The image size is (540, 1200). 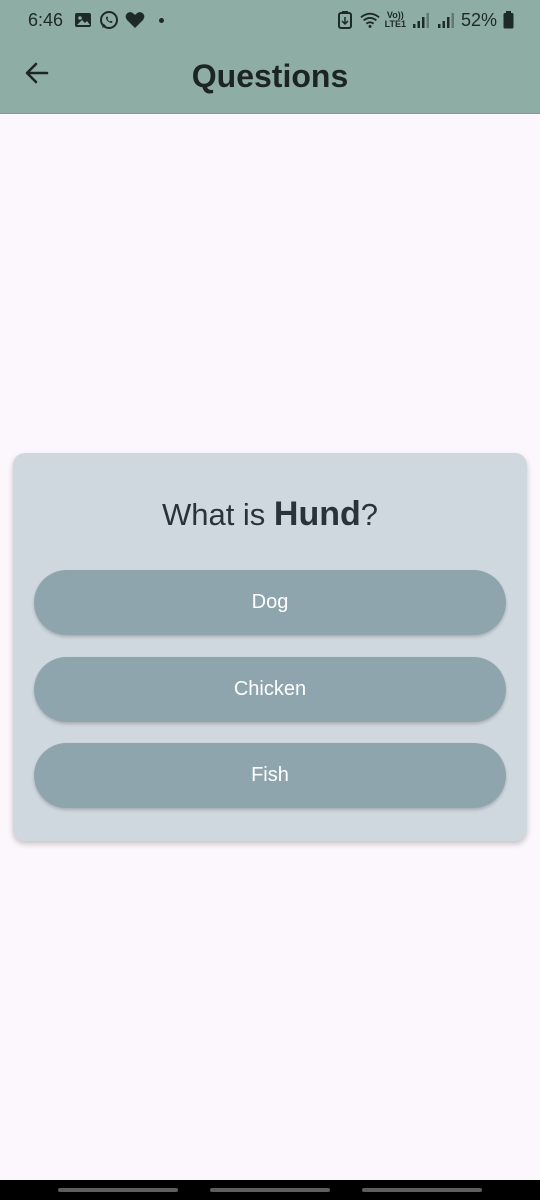 I want to click on whatsapp-icon, so click(x=109, y=20).